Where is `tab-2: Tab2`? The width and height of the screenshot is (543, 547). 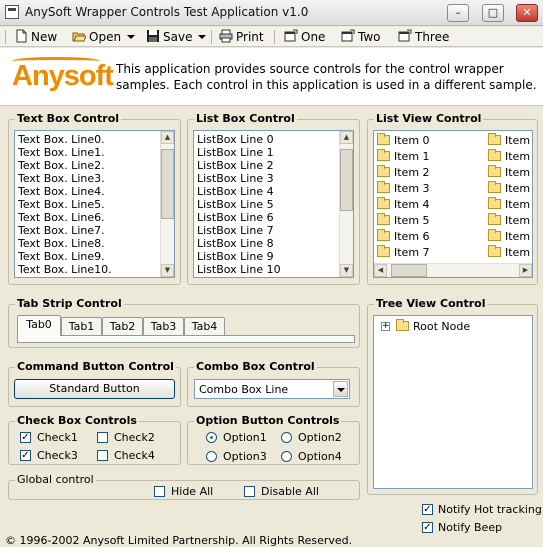 tab-2: Tab2 is located at coordinates (122, 326).